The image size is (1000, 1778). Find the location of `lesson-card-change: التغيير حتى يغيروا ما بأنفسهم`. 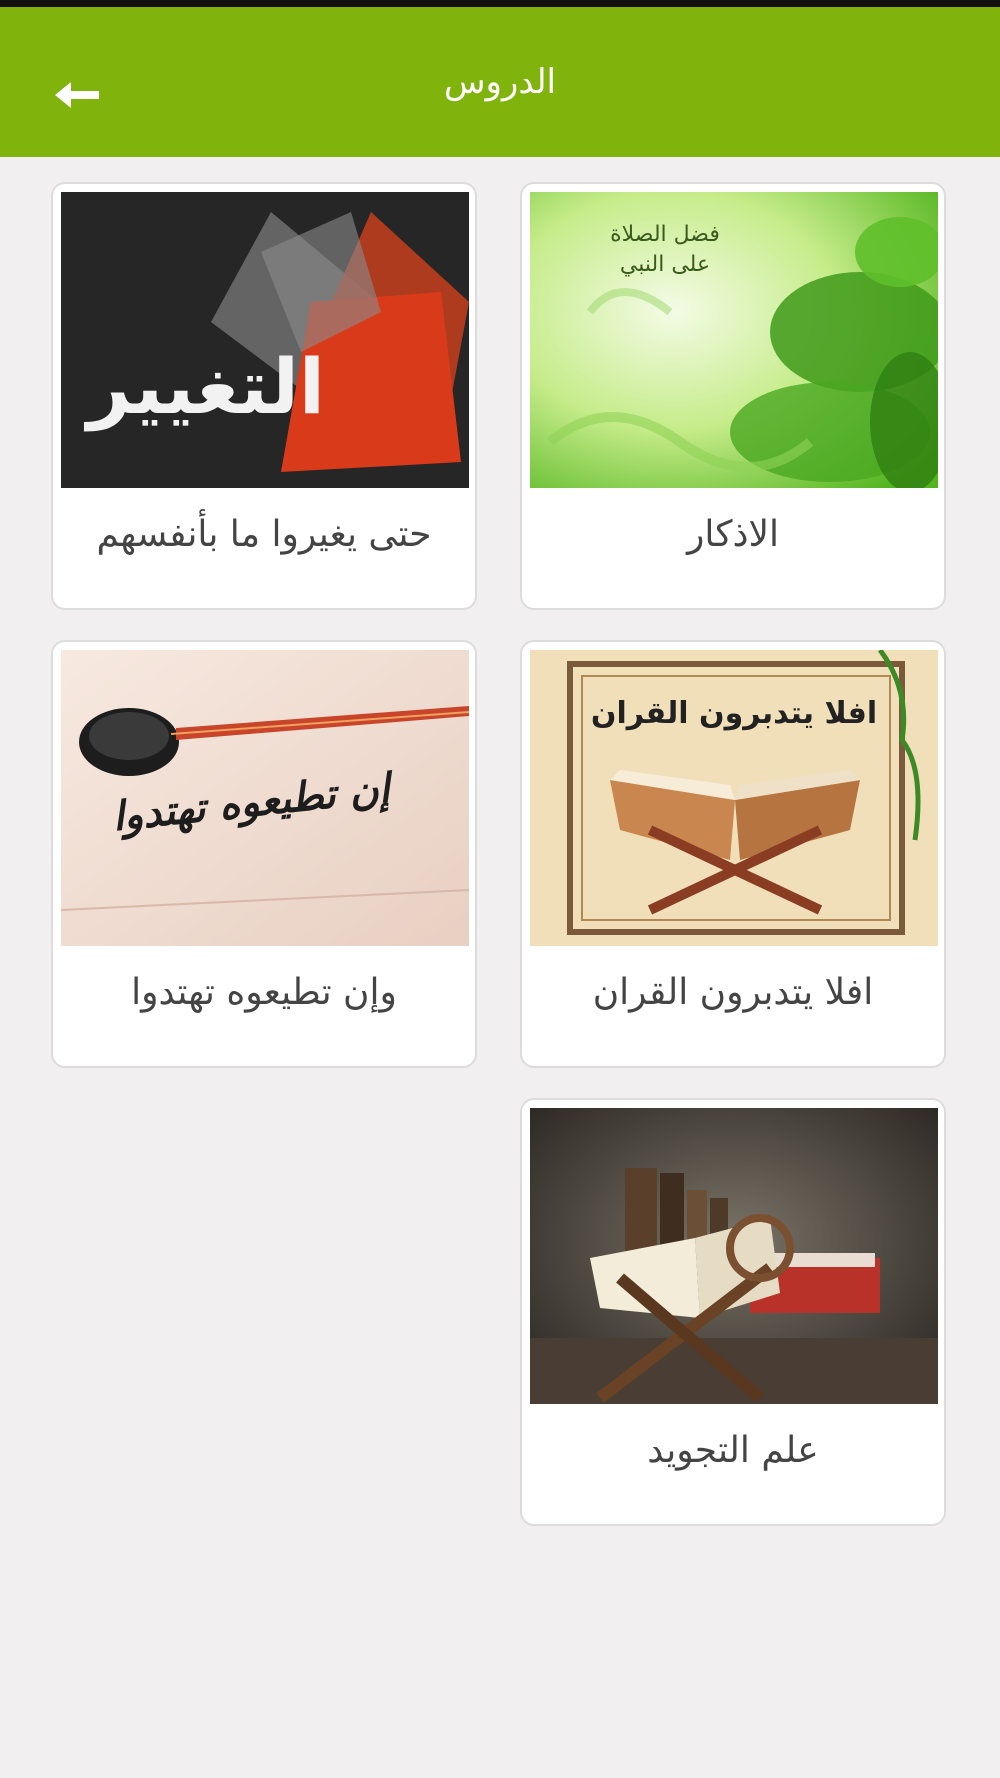

lesson-card-change: التغيير حتى يغيروا ما بأنفسهم is located at coordinates (264, 396).